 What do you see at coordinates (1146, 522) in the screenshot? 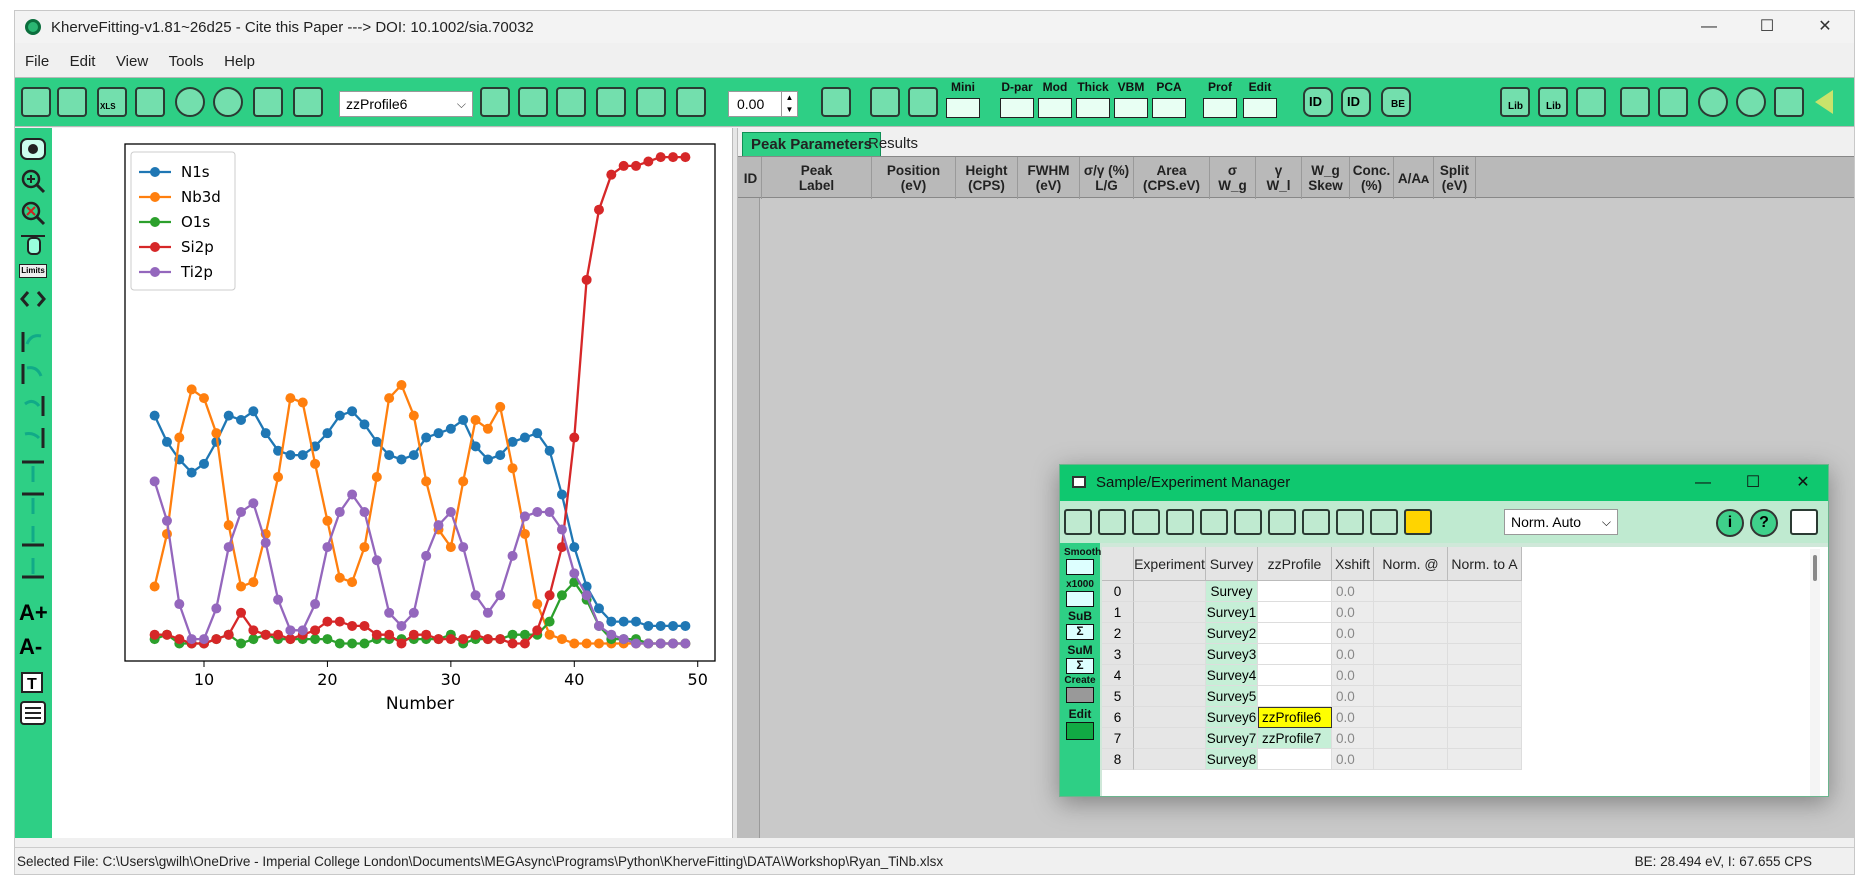
I see `add-folder-icon` at bounding box center [1146, 522].